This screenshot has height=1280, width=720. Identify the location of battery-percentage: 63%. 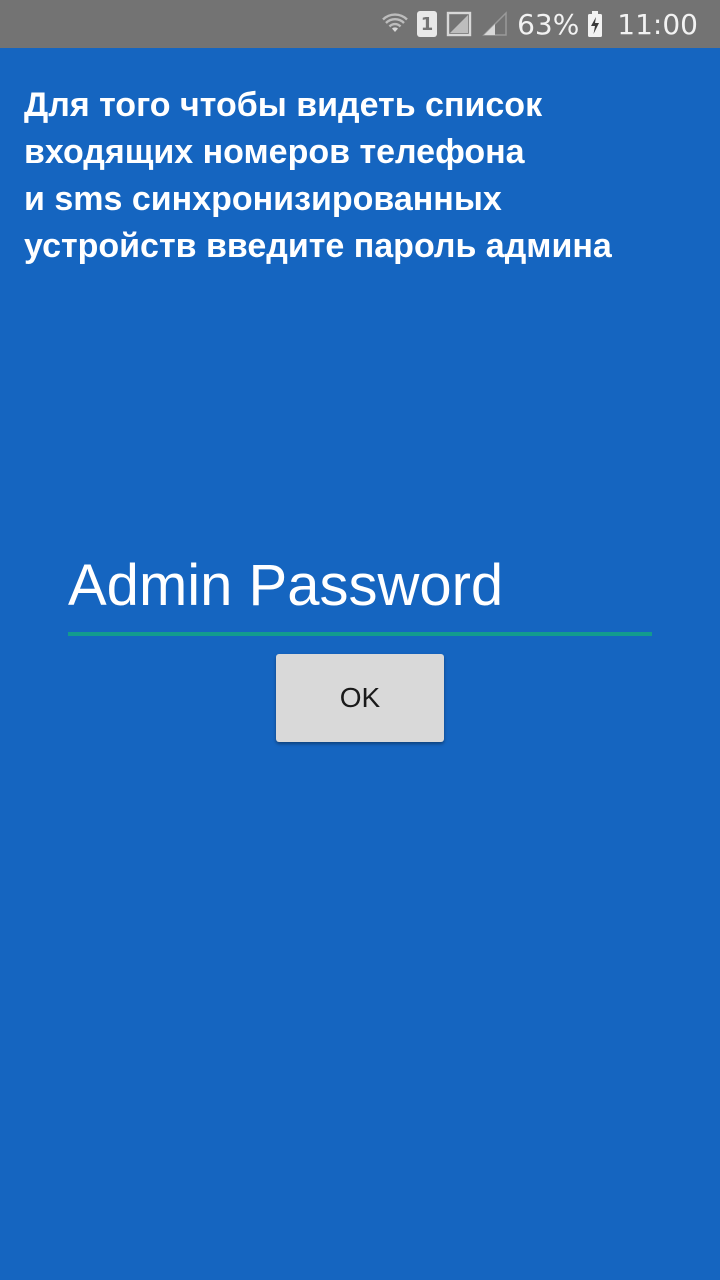
(548, 24).